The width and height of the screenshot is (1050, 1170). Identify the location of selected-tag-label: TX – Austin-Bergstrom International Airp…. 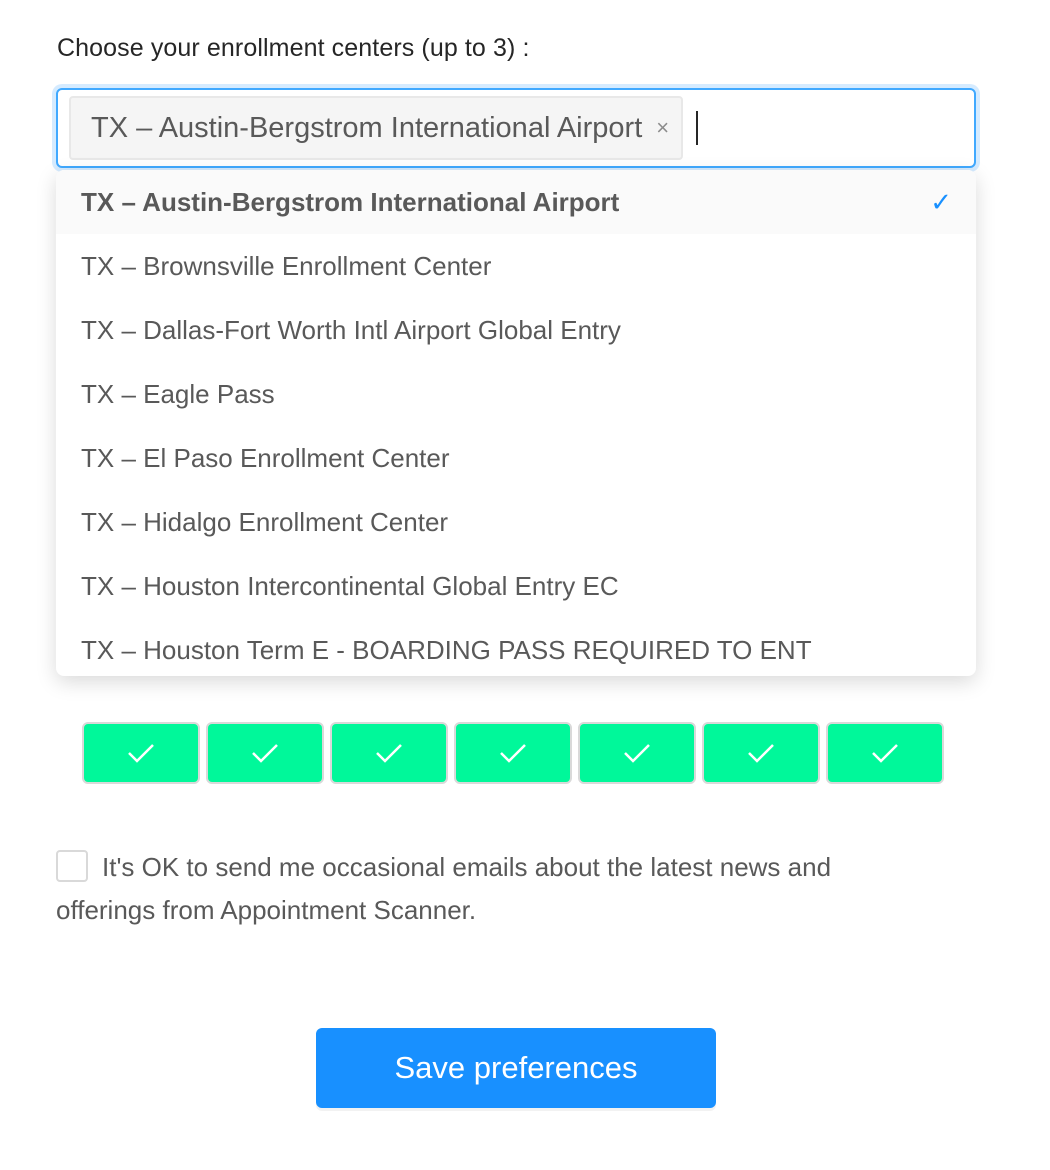
(367, 127).